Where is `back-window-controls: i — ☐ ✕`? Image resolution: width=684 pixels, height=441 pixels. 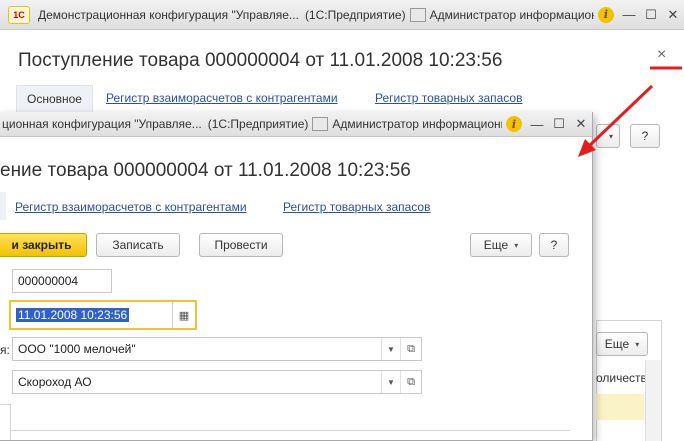
back-window-controls: i — ☐ ✕ is located at coordinates (639, 14).